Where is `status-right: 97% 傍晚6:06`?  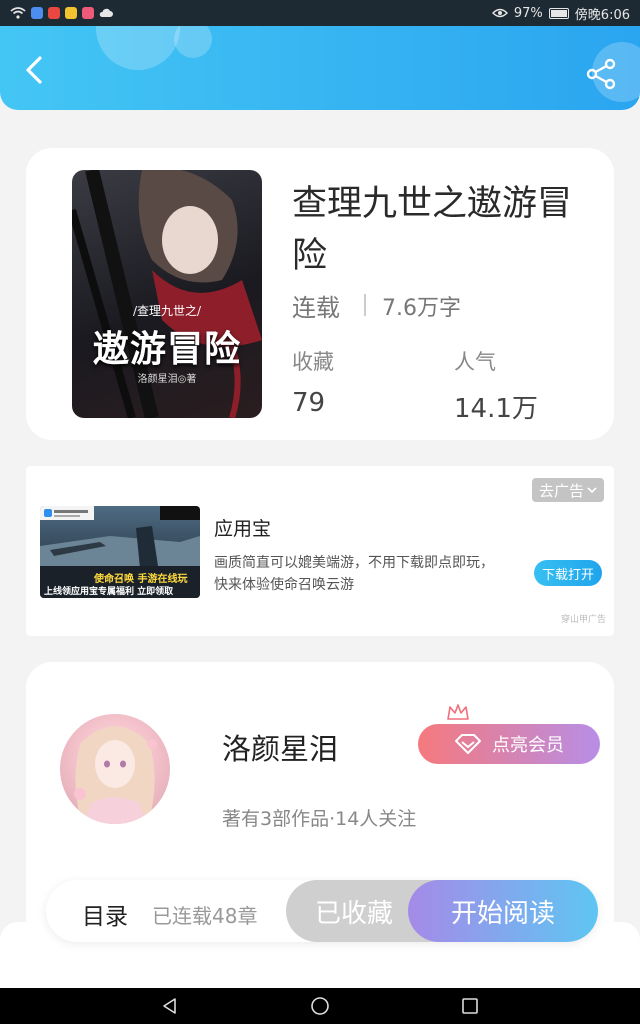 status-right: 97% 傍晚6:06 is located at coordinates (560, 13).